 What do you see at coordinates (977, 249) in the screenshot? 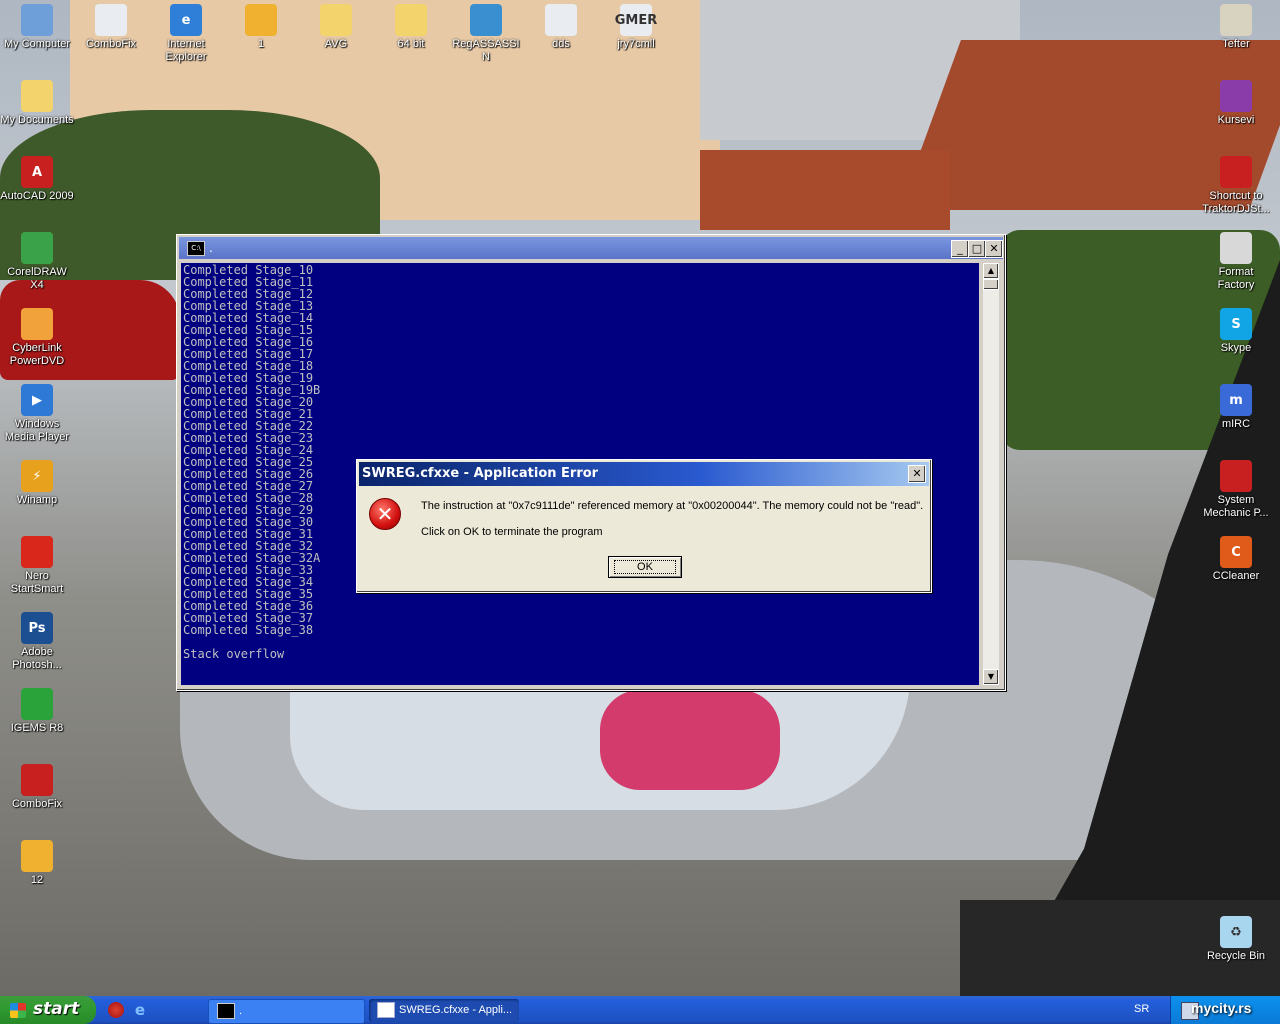
I see `maximize-button: □` at bounding box center [977, 249].